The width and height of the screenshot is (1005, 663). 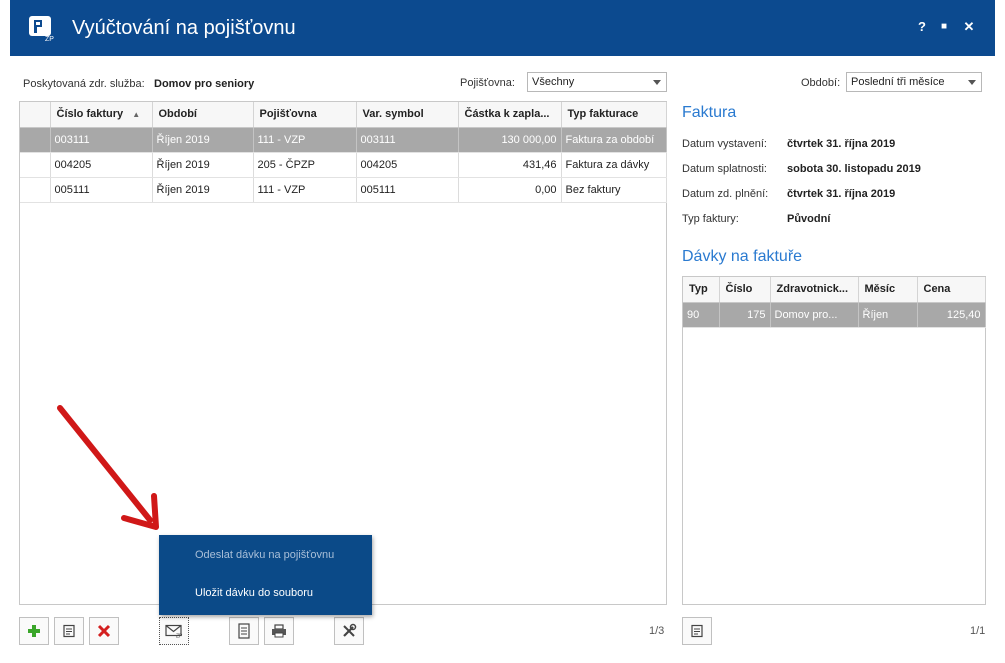 What do you see at coordinates (90, 114) in the screenshot?
I see `col-header-label: Číslo faktury` at bounding box center [90, 114].